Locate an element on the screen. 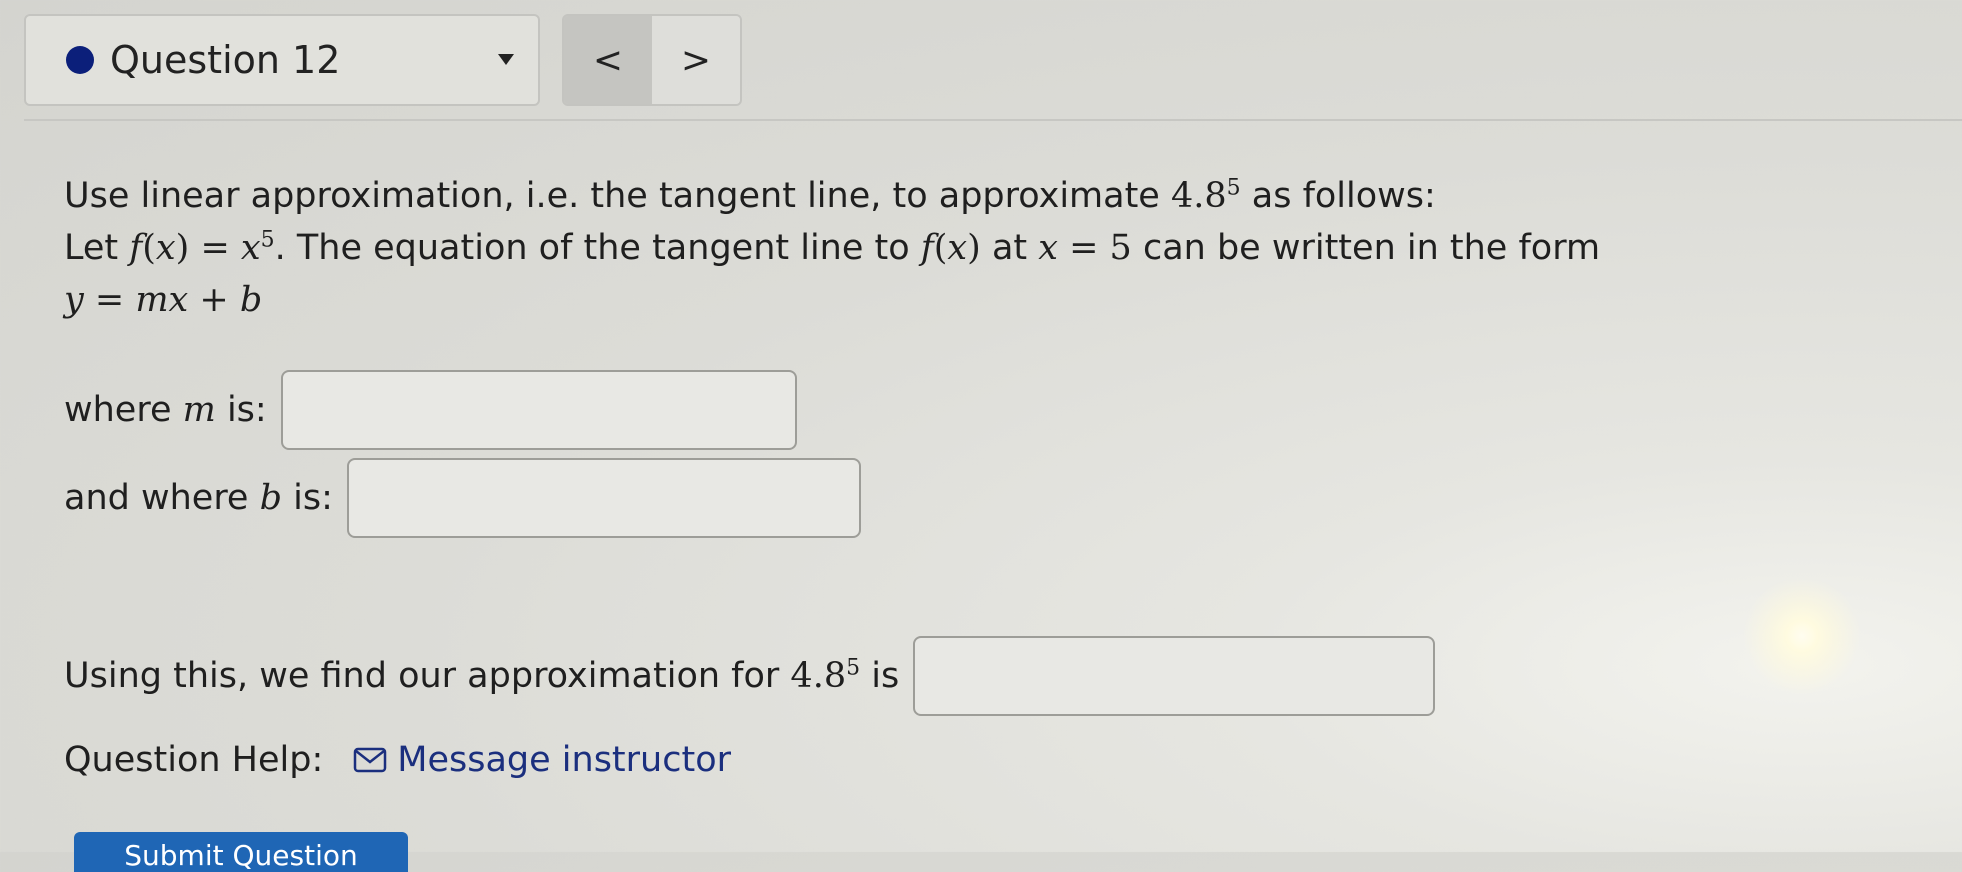 This screenshot has height=872, width=1962. submit-question-label: Submit Question is located at coordinates (241, 855).